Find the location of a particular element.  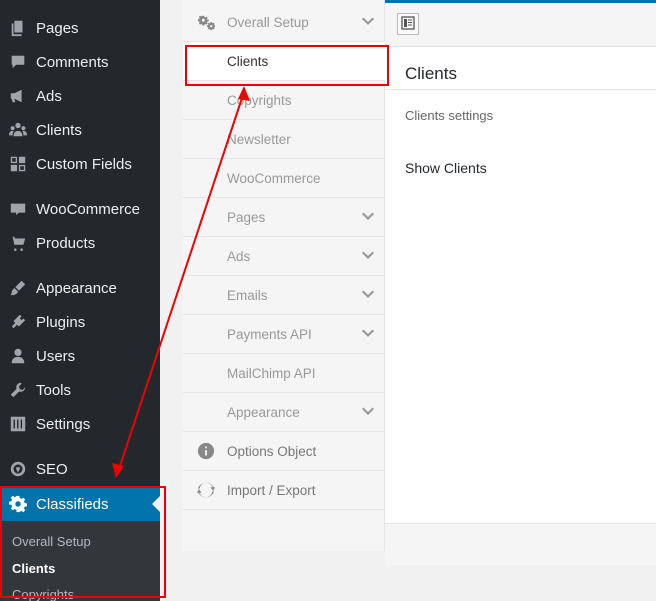

cart-icon is located at coordinates (18, 243).